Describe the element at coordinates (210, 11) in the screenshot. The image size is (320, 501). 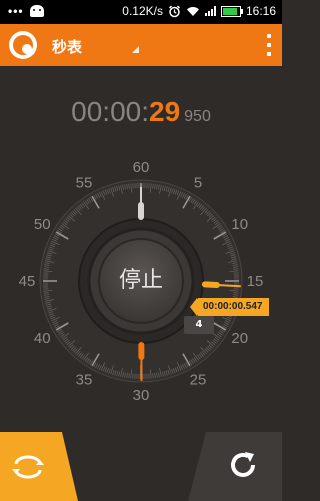
I see `signal-icon` at that location.